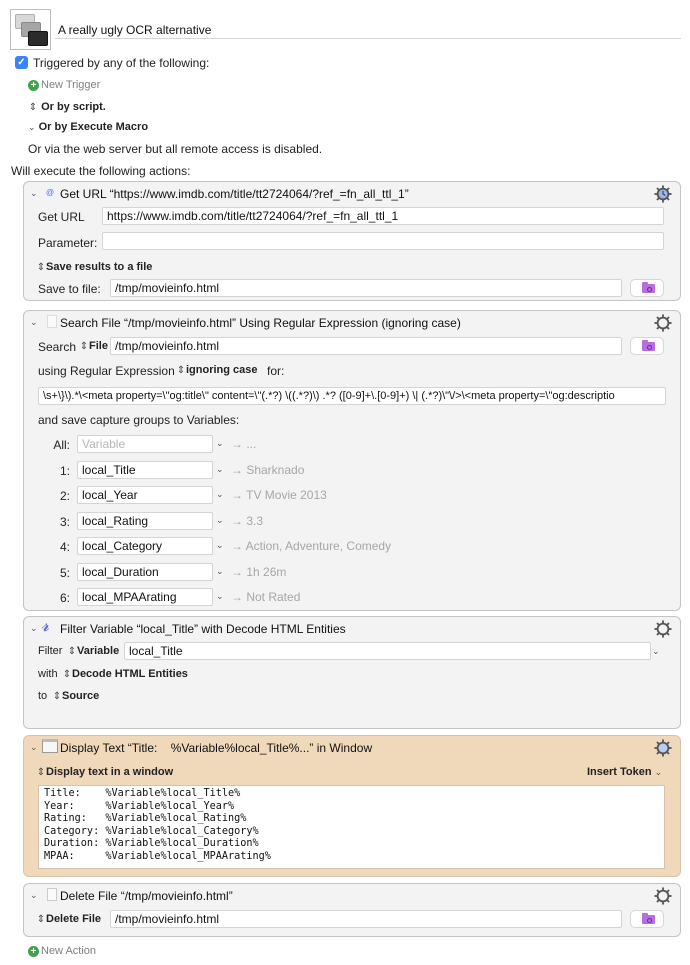 This screenshot has width=690, height=965. What do you see at coordinates (366, 346) in the screenshot?
I see `search-file-input: /tmp/movieinfo.html` at bounding box center [366, 346].